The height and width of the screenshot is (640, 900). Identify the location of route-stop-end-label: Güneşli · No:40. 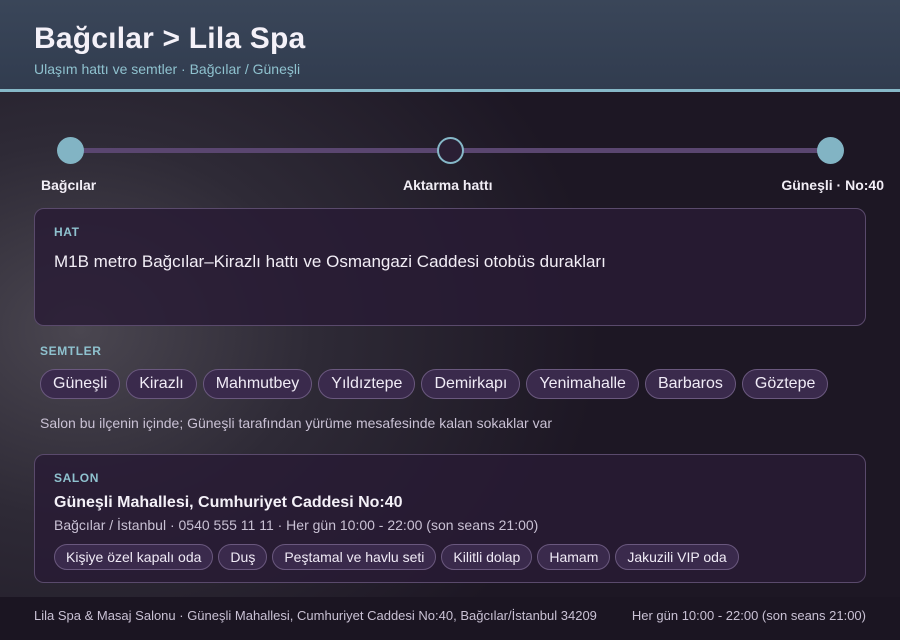
(832, 185).